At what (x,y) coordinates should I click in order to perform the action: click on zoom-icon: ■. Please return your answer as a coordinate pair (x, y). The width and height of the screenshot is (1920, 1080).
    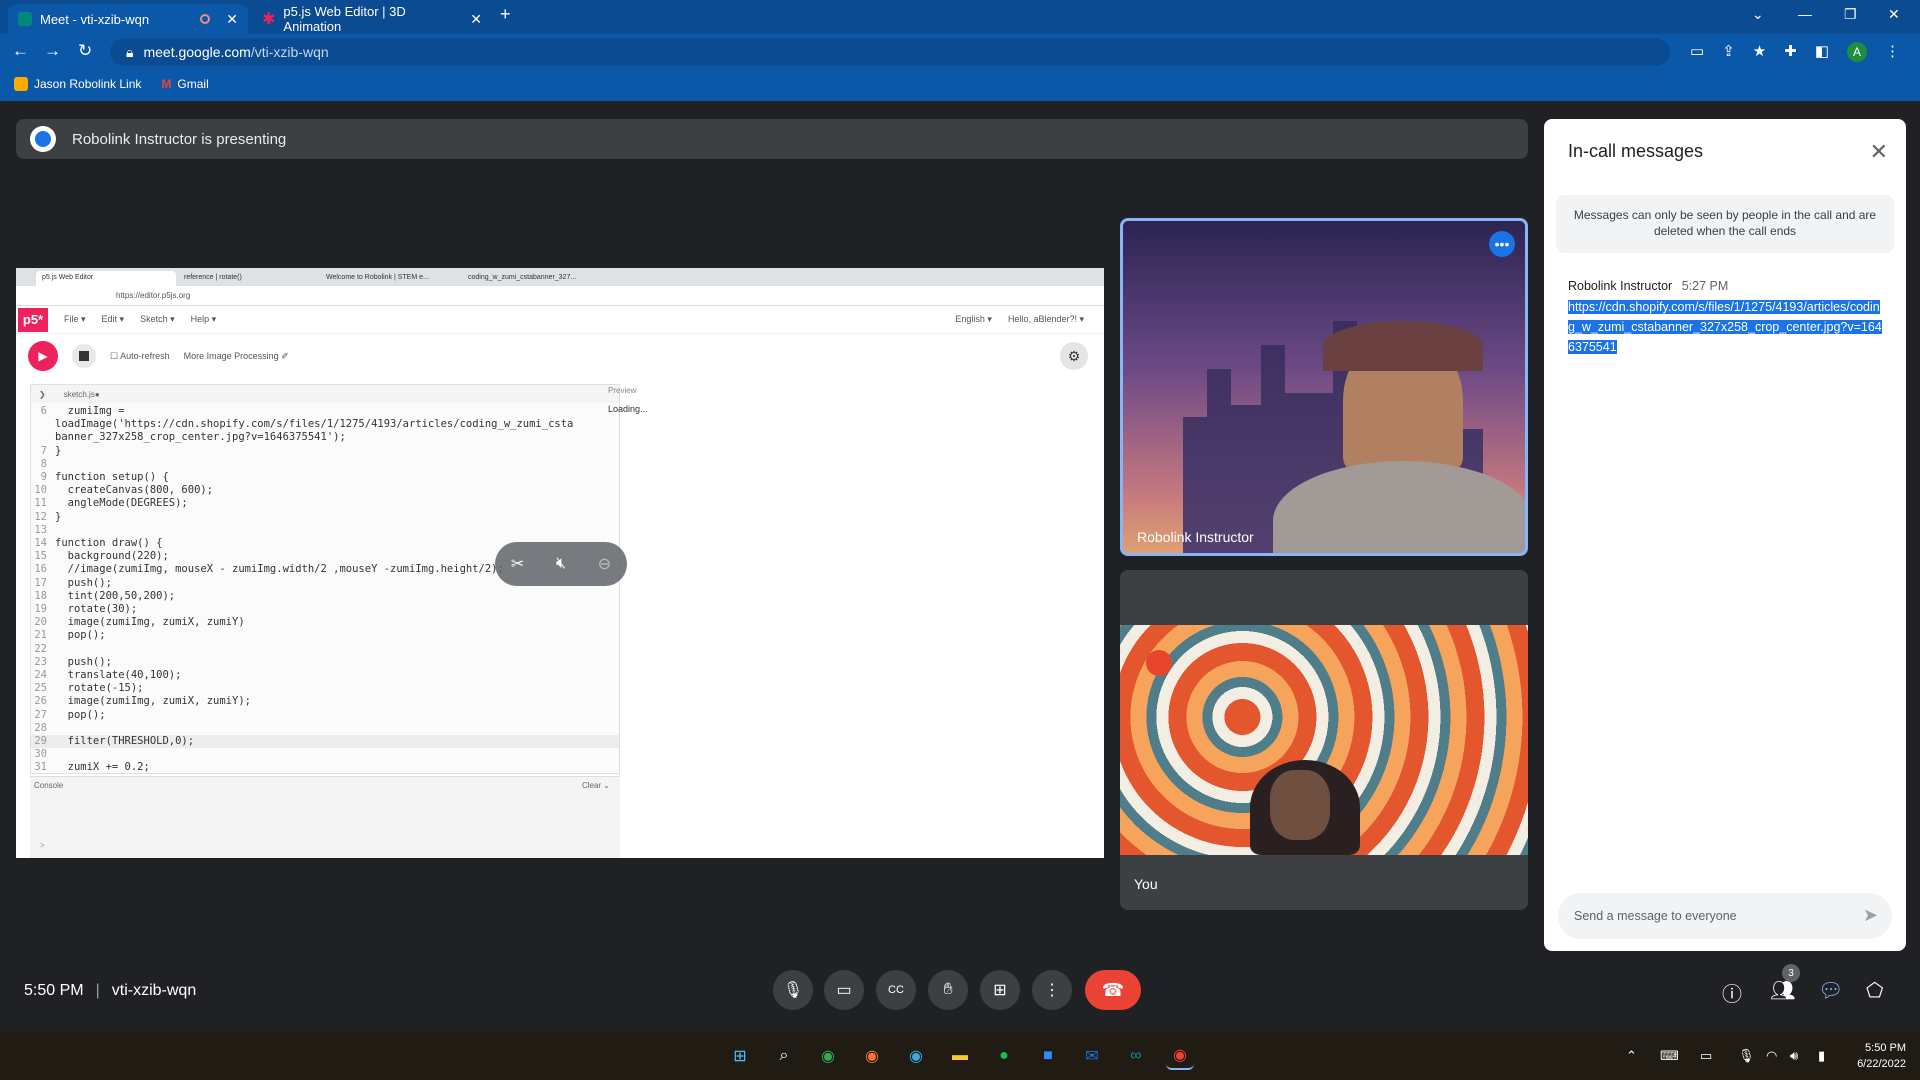
    Looking at the image, I should click on (1048, 1056).